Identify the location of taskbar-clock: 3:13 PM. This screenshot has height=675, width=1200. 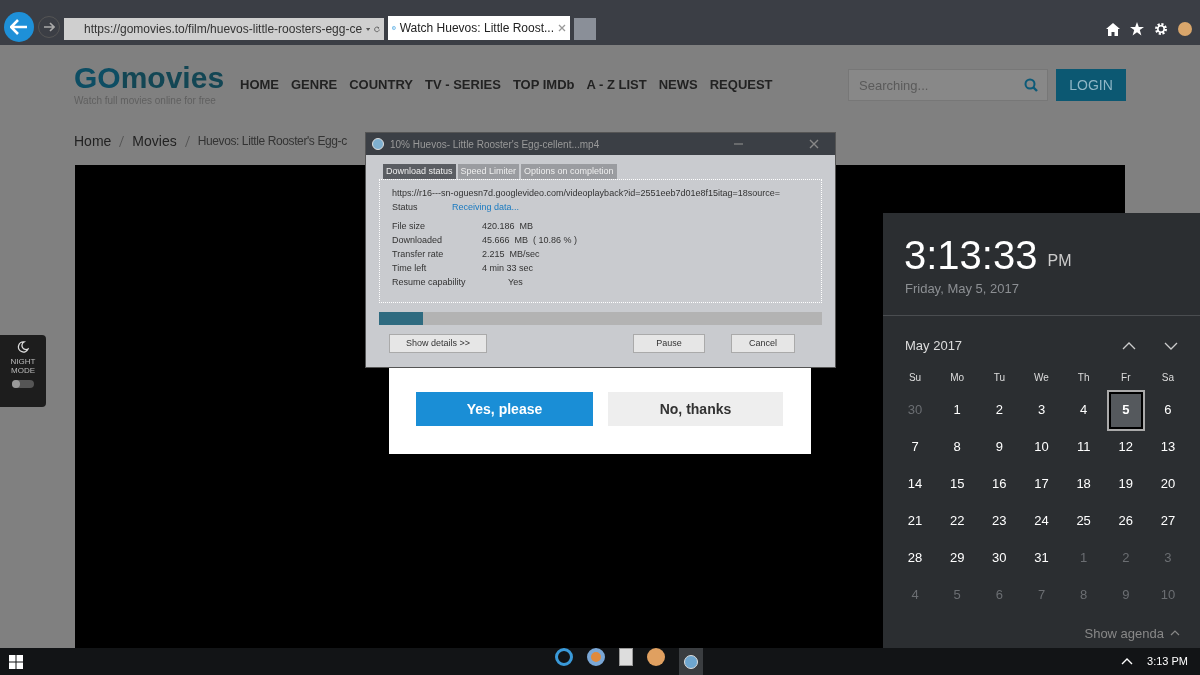
(1167, 661).